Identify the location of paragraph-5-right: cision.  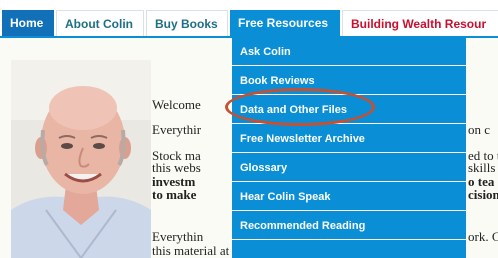
(483, 194).